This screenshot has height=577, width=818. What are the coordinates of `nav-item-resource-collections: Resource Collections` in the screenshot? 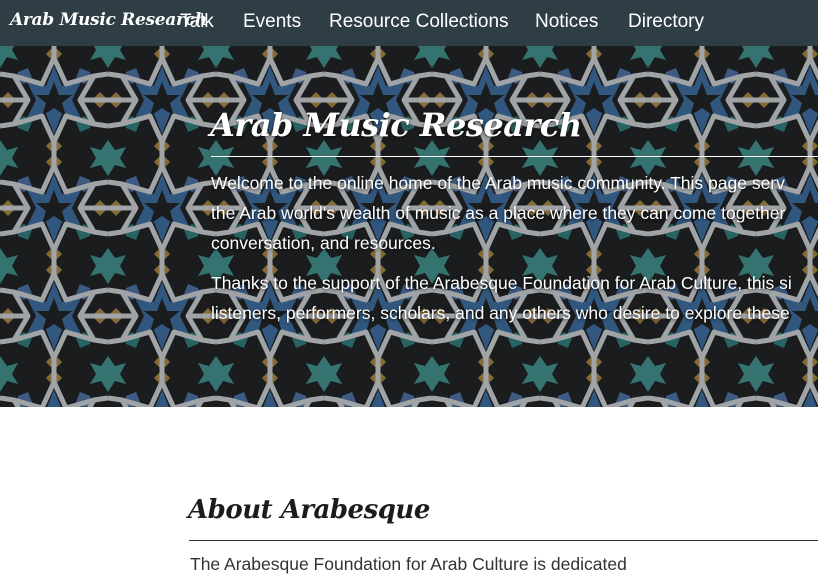 It's located at (419, 22).